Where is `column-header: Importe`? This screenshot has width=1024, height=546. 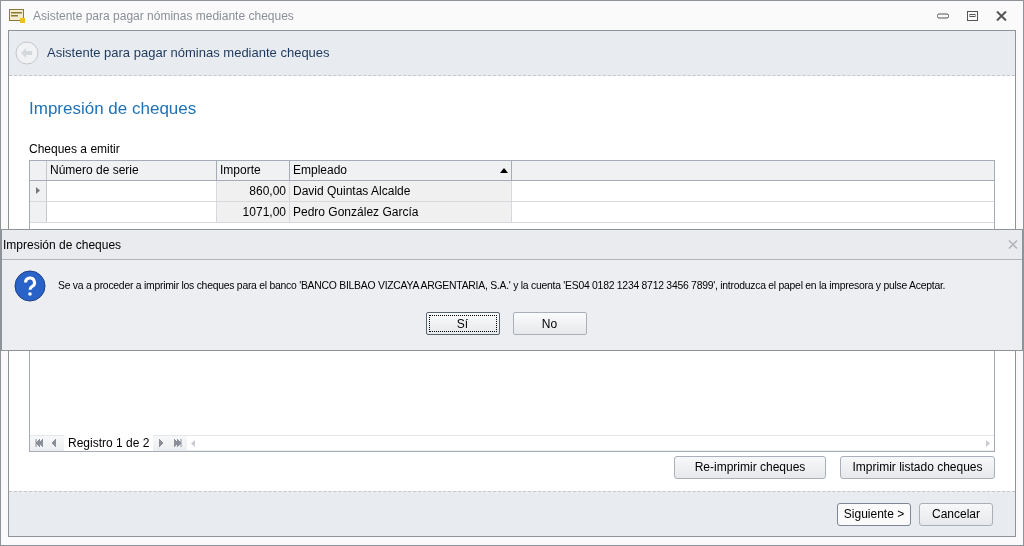 column-header: Importe is located at coordinates (253, 170).